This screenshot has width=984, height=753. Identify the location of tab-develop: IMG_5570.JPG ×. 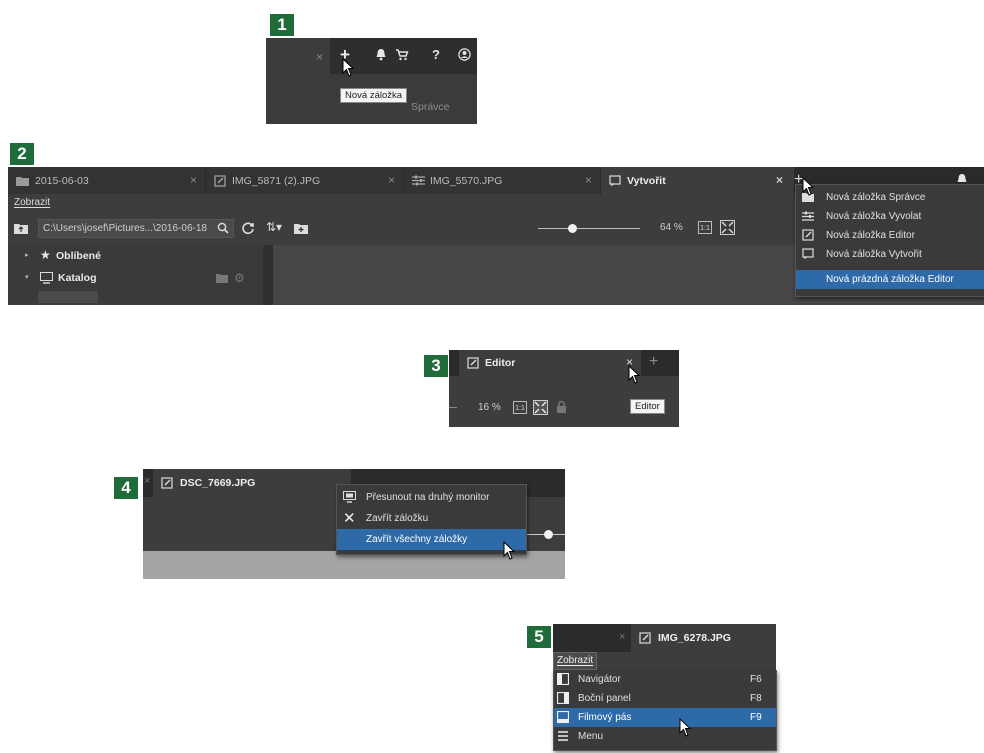
(502, 180).